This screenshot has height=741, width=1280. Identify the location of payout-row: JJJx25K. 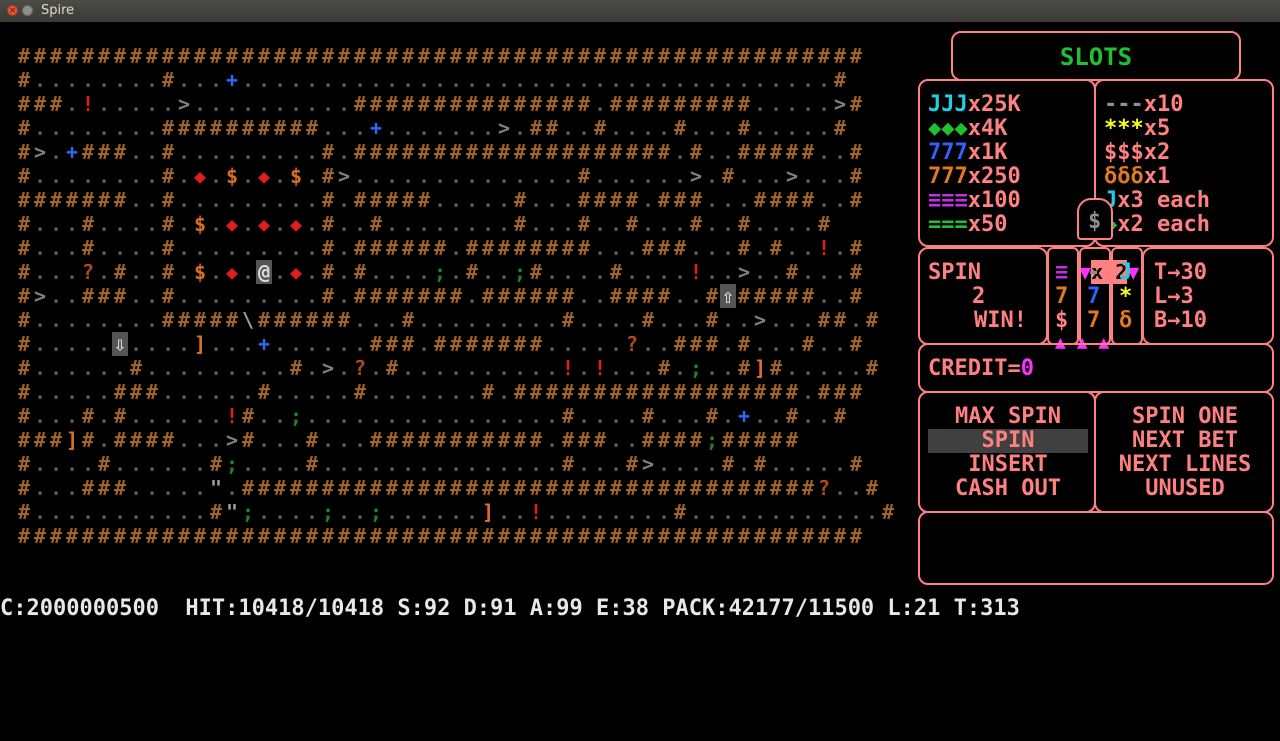
(974, 105).